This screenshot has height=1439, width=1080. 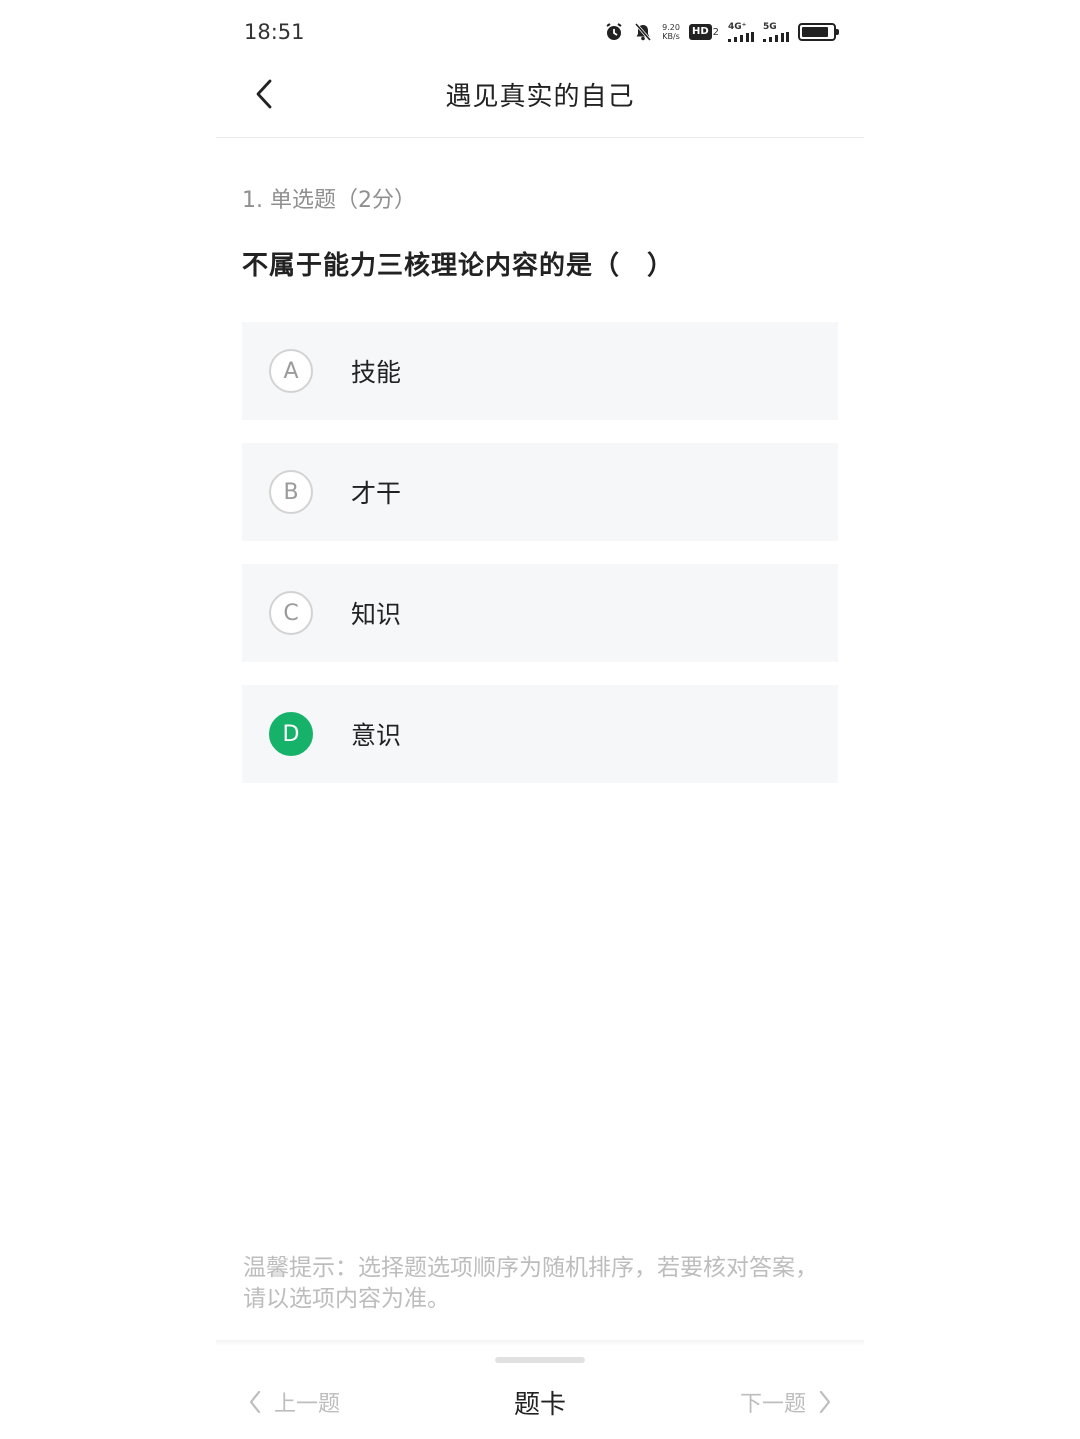 What do you see at coordinates (255, 1402) in the screenshot?
I see `chevron-left-icon` at bounding box center [255, 1402].